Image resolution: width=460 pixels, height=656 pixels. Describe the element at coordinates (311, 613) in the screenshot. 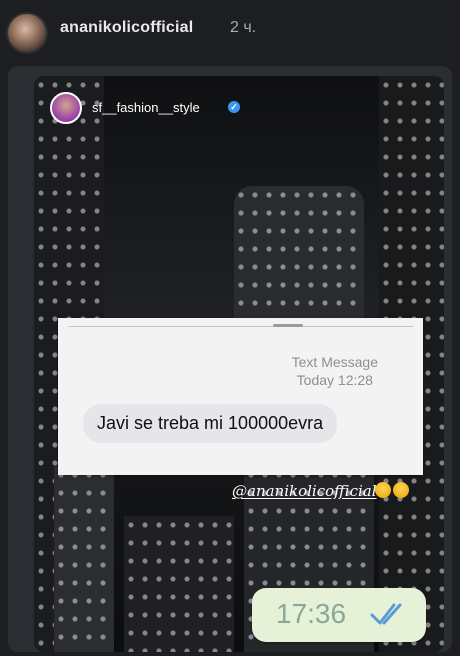

I see `chat-time: 17:36` at that location.